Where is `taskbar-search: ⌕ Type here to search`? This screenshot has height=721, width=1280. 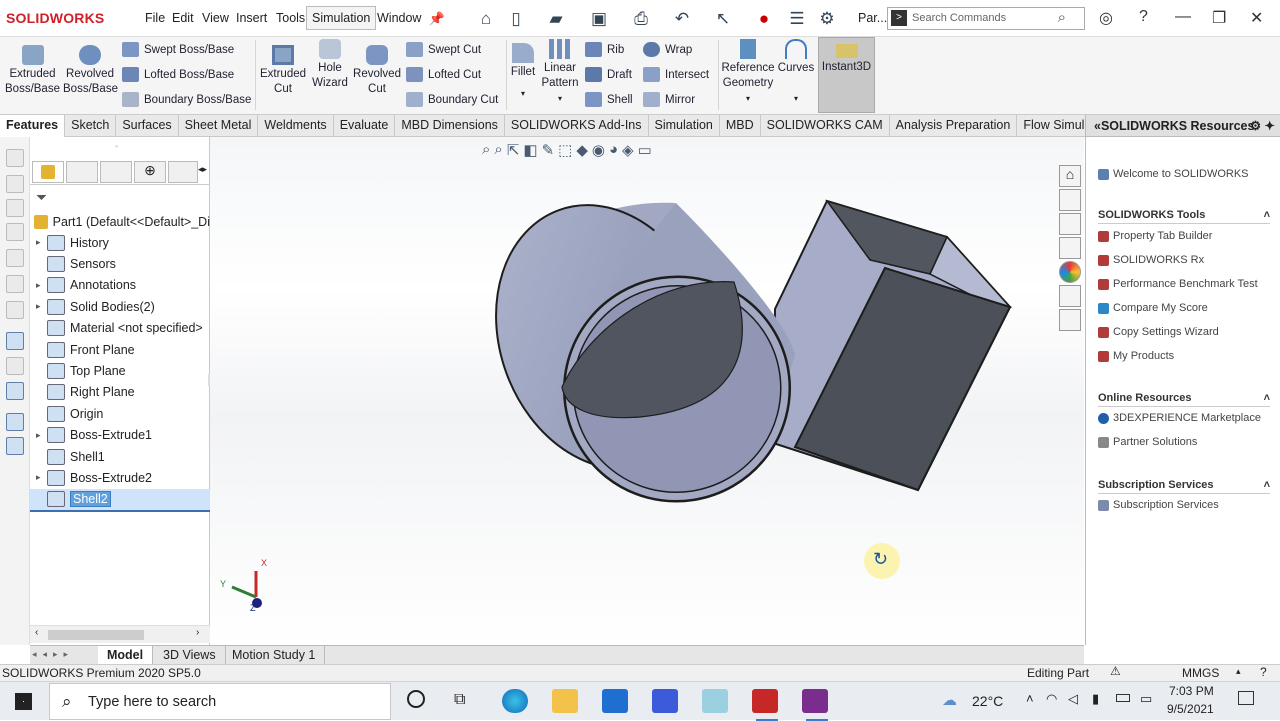 taskbar-search: ⌕ Type here to search is located at coordinates (220, 701).